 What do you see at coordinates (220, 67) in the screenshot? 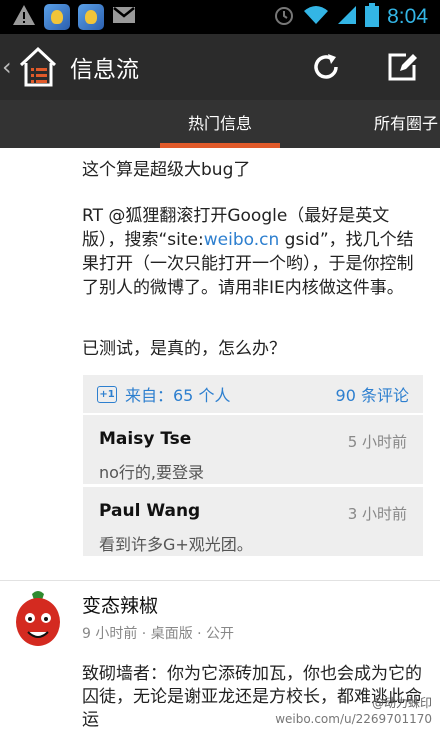
I see `action-bar: ‹ 信息流` at bounding box center [220, 67].